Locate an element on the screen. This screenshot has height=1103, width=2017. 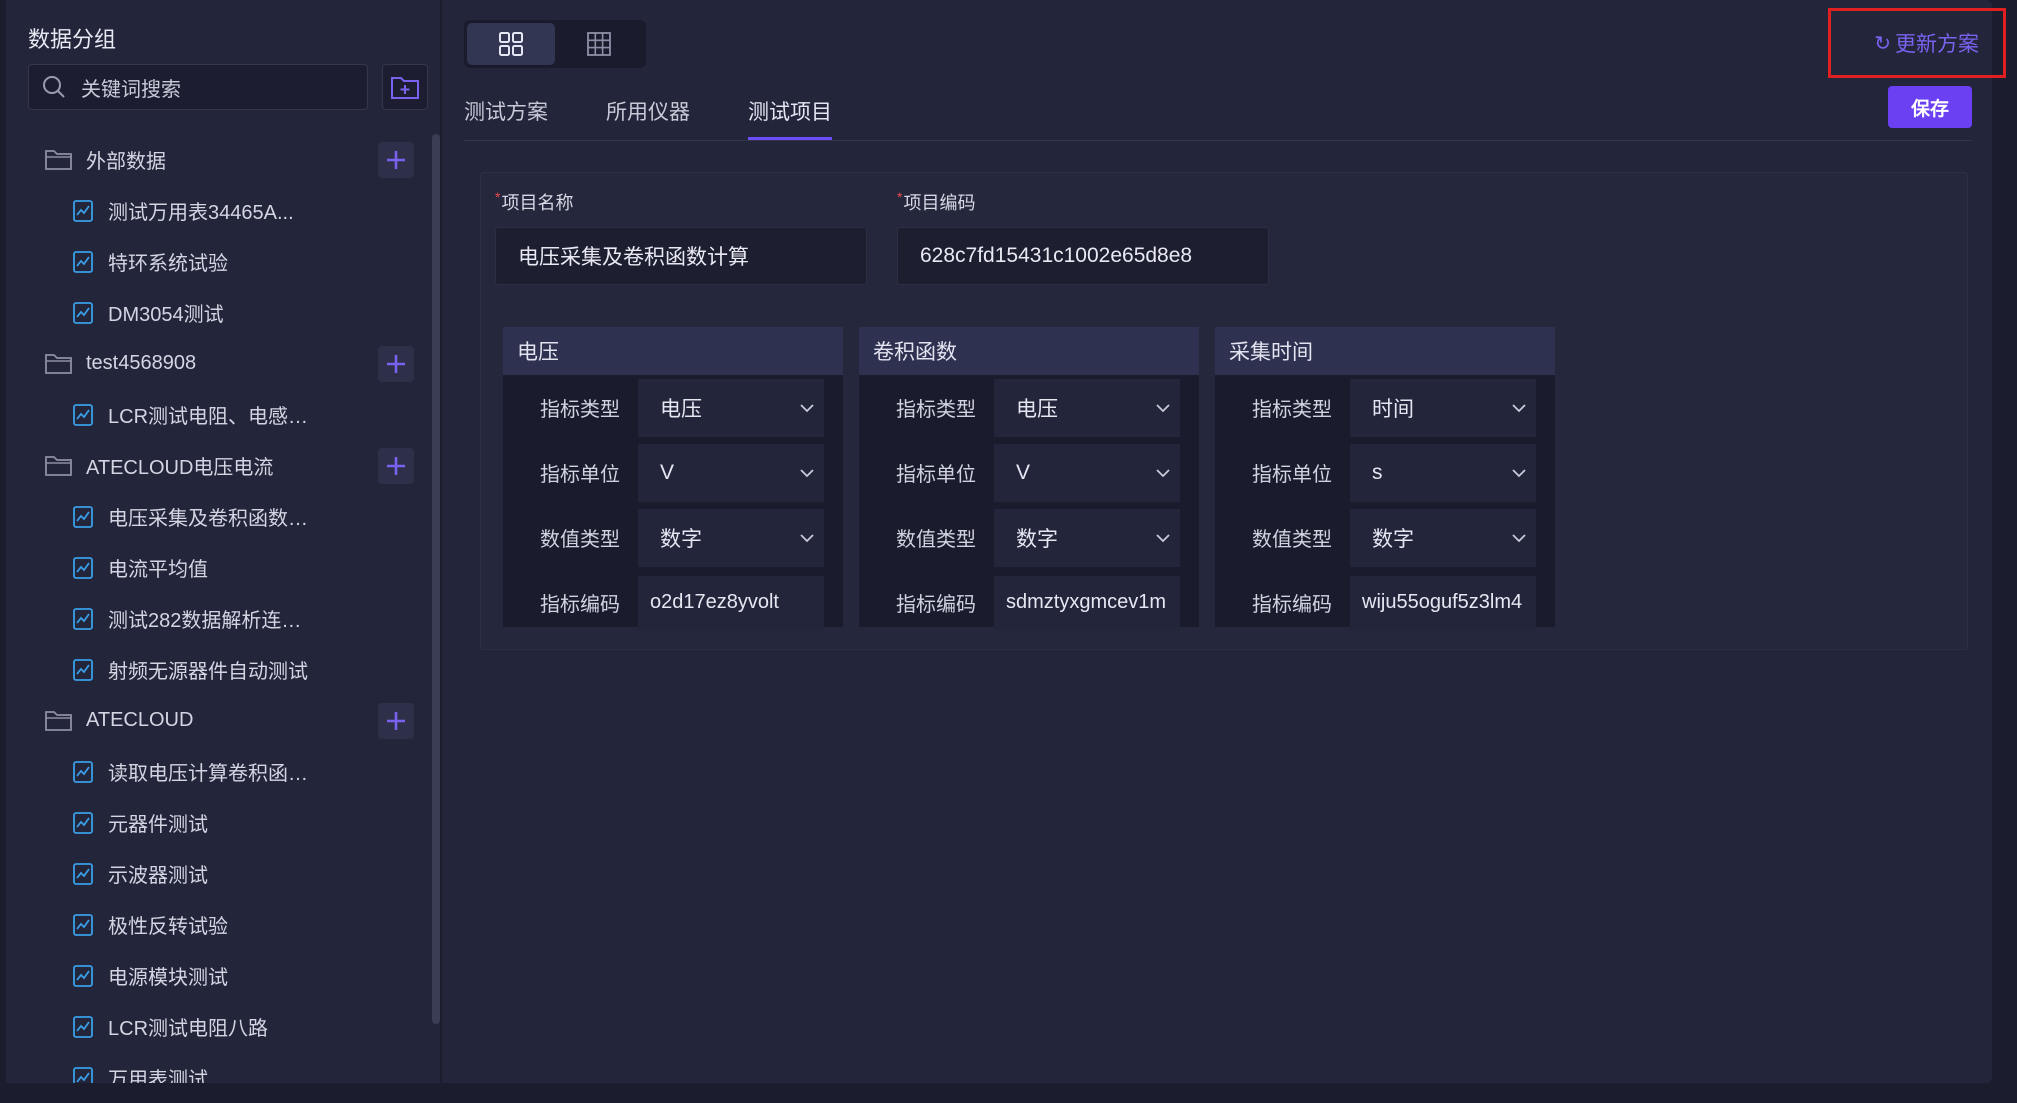
row-select-value: 时间 is located at coordinates (1393, 409).